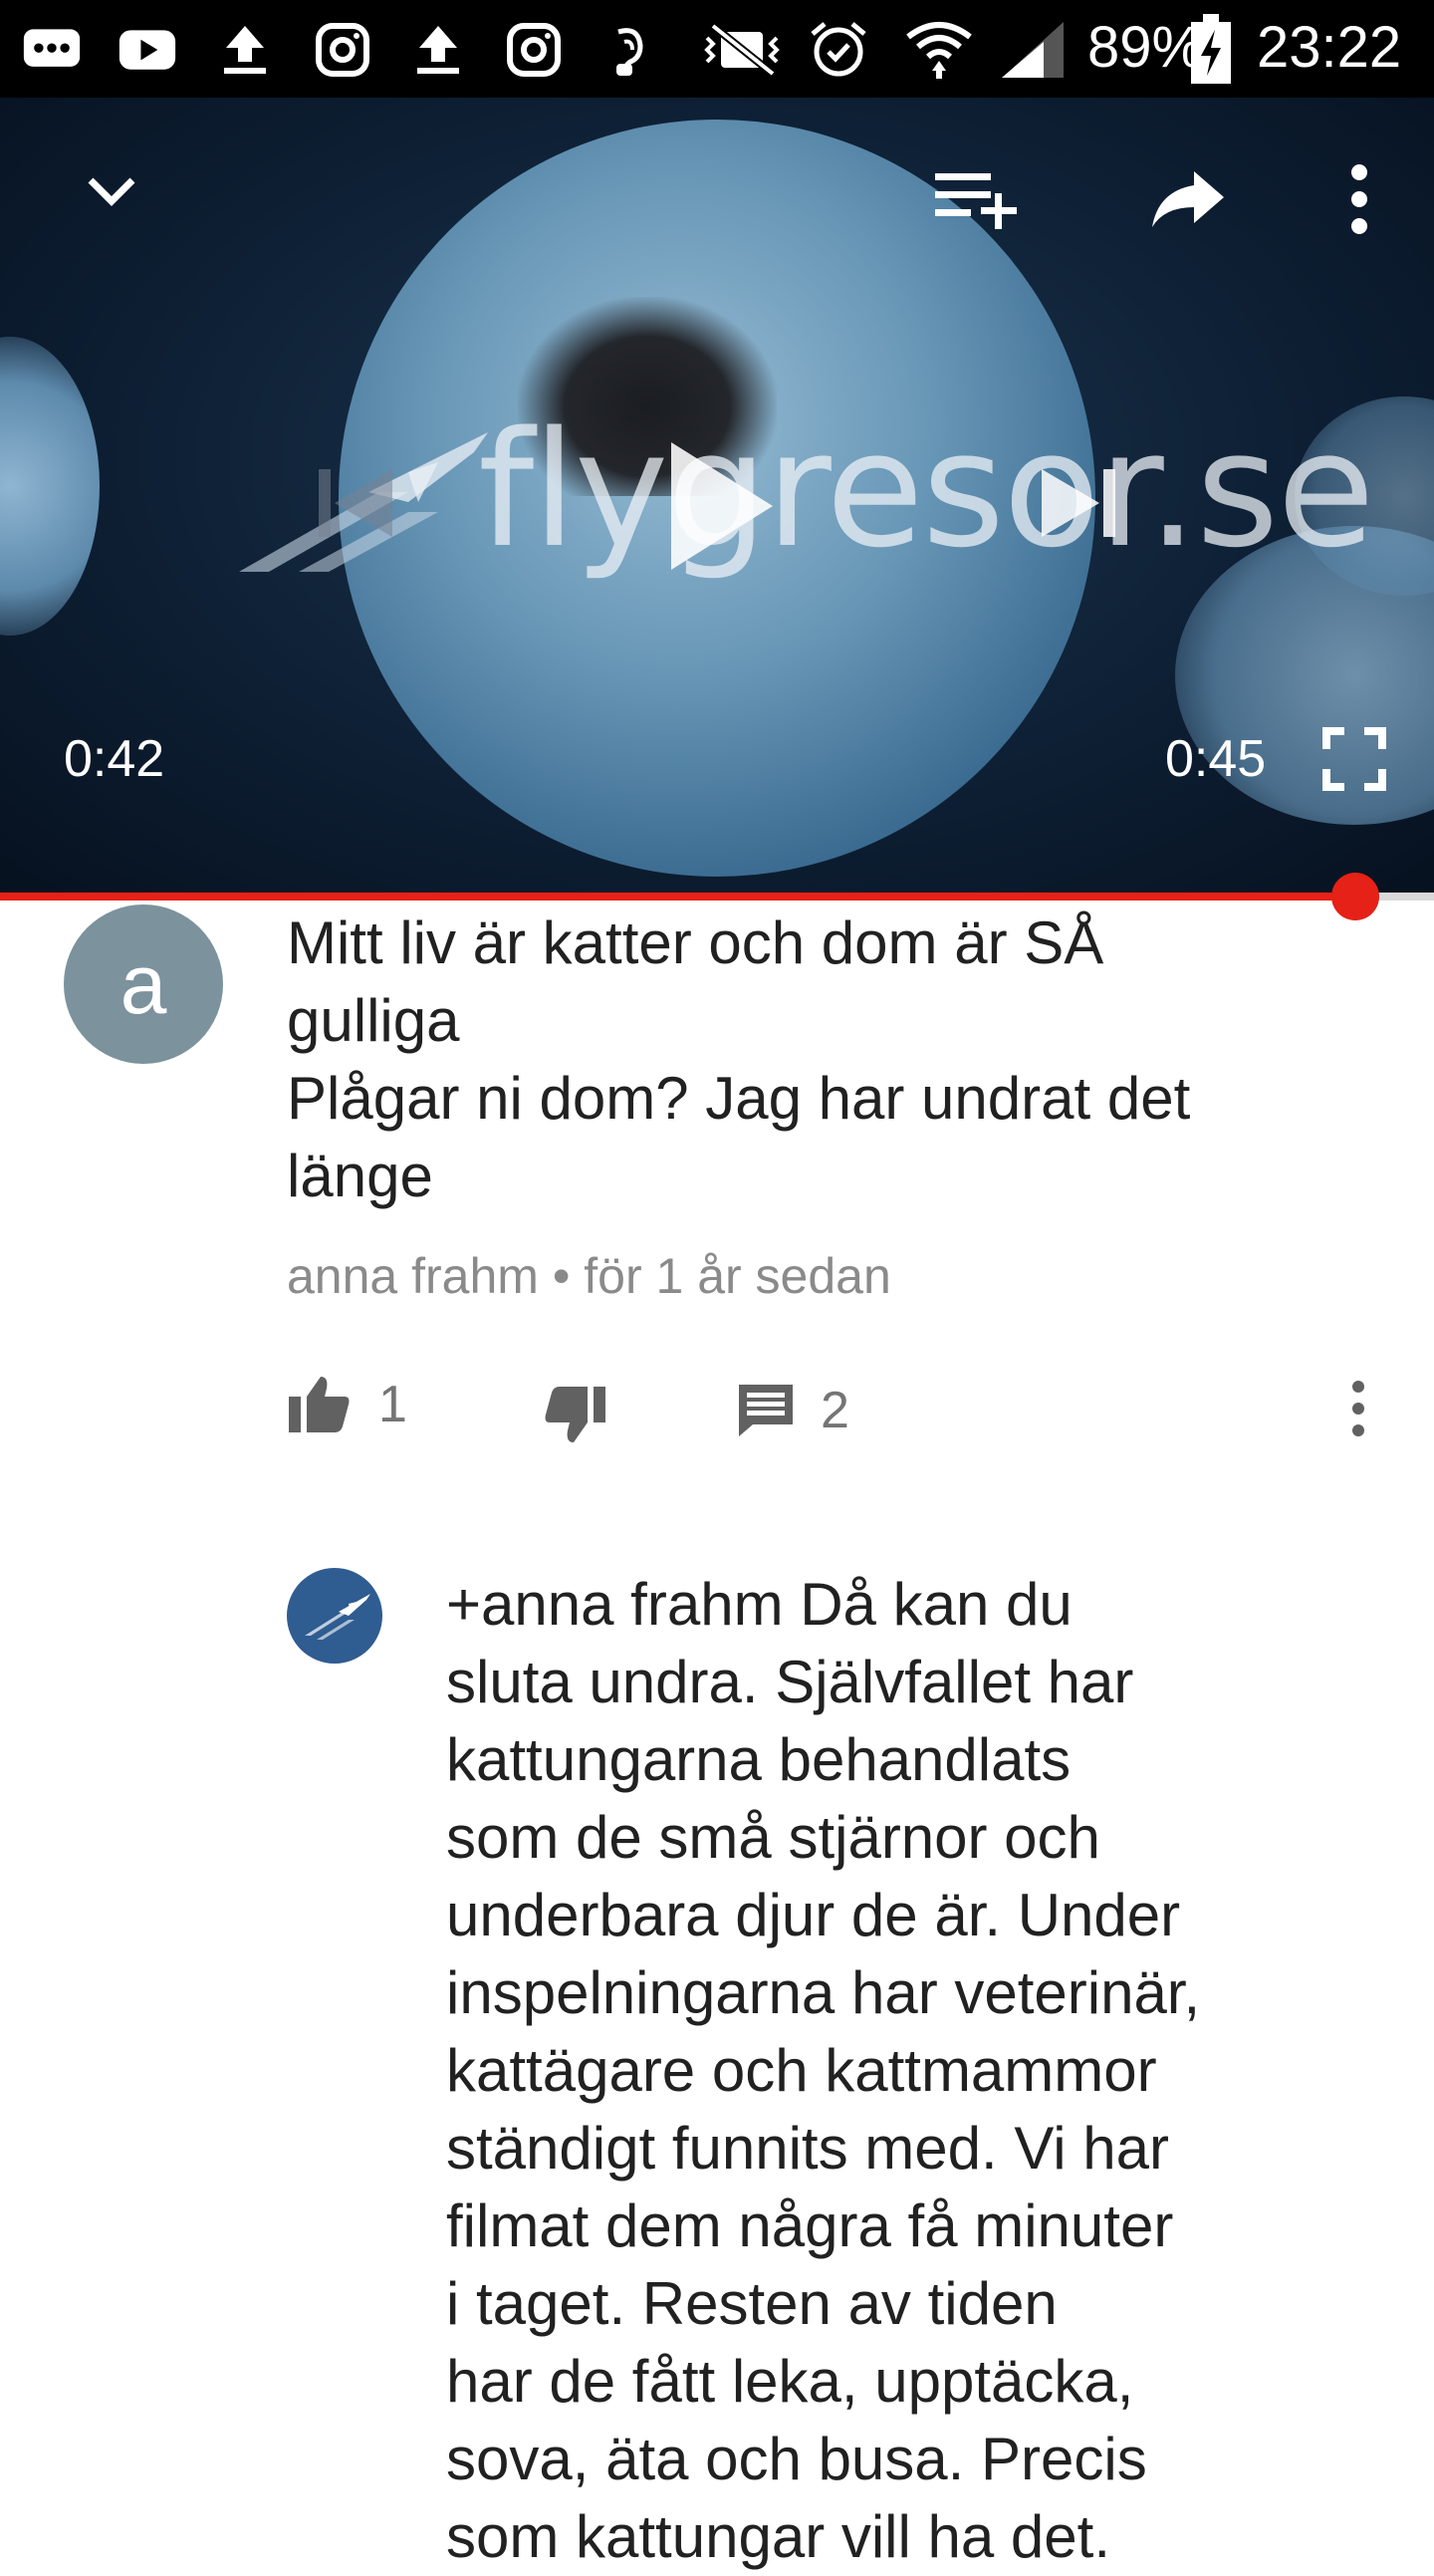 Image resolution: width=1434 pixels, height=2576 pixels. Describe the element at coordinates (1145, 47) in the screenshot. I see `battery-percent: 89%` at that location.